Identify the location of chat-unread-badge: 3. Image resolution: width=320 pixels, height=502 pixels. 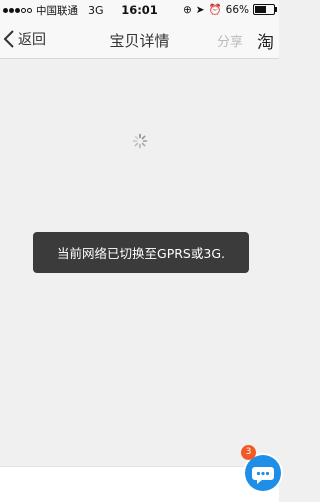
(248, 452).